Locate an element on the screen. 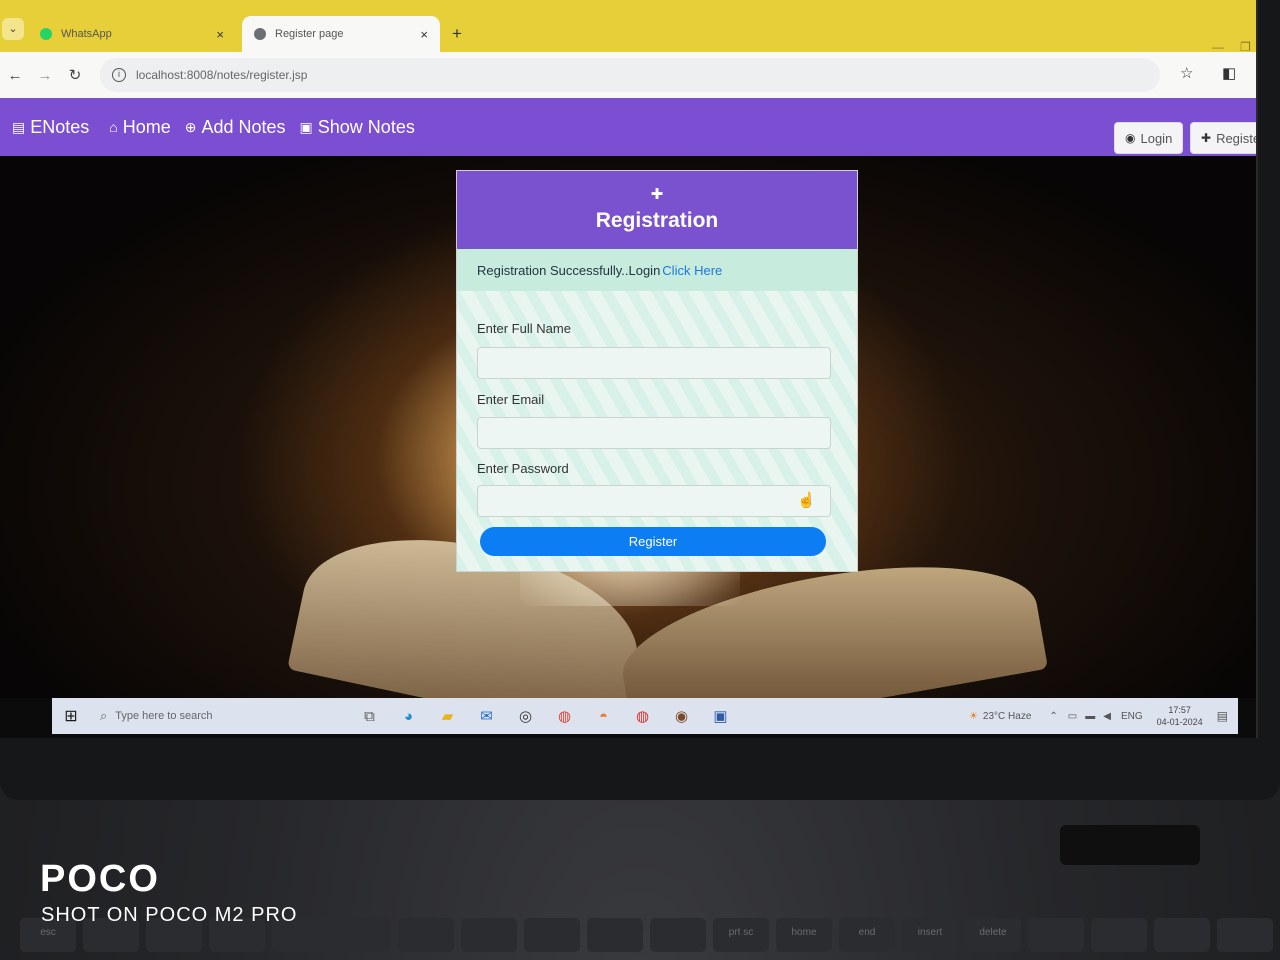  full-name-input is located at coordinates (654, 363).